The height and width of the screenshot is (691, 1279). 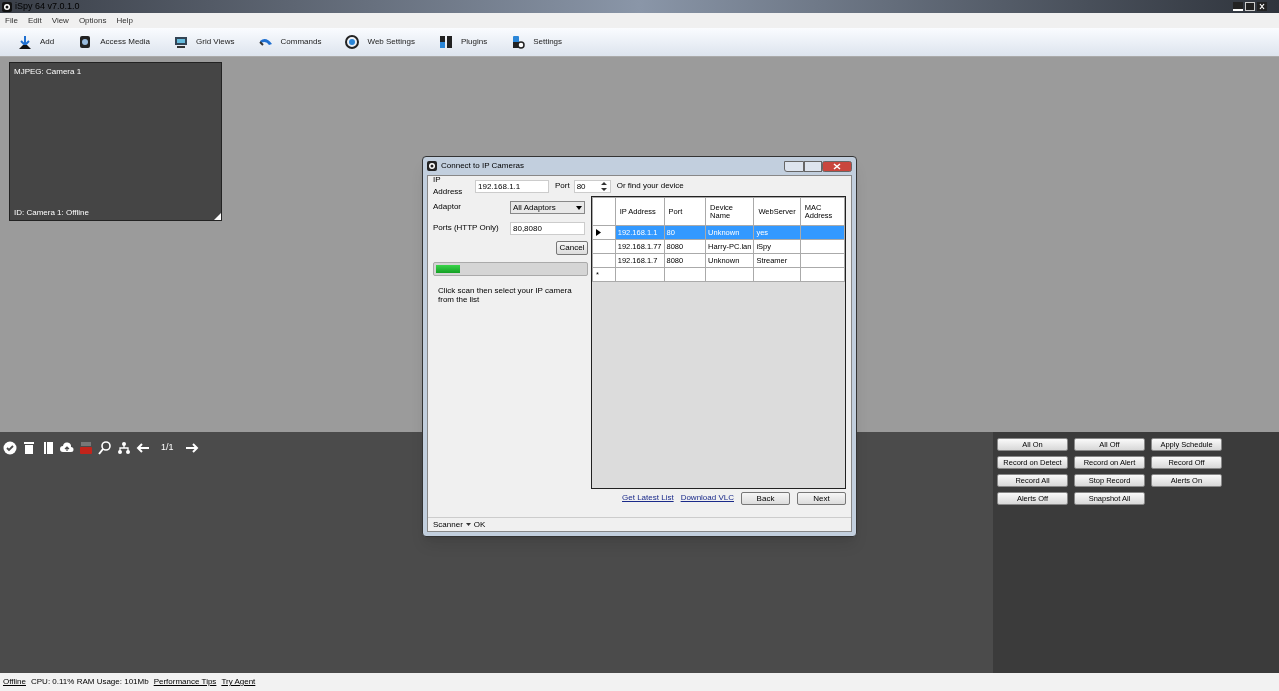 I want to click on dropdown-arrow-icon, so click(x=579, y=207).